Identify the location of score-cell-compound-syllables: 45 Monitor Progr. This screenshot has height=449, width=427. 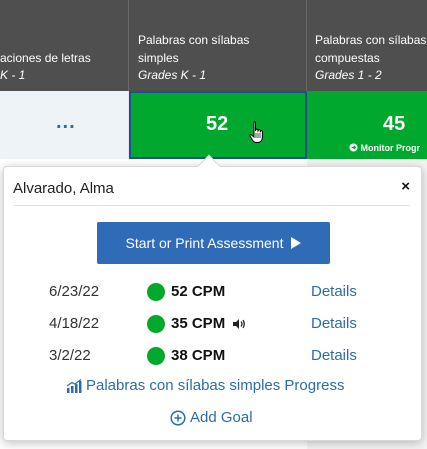
(367, 125).